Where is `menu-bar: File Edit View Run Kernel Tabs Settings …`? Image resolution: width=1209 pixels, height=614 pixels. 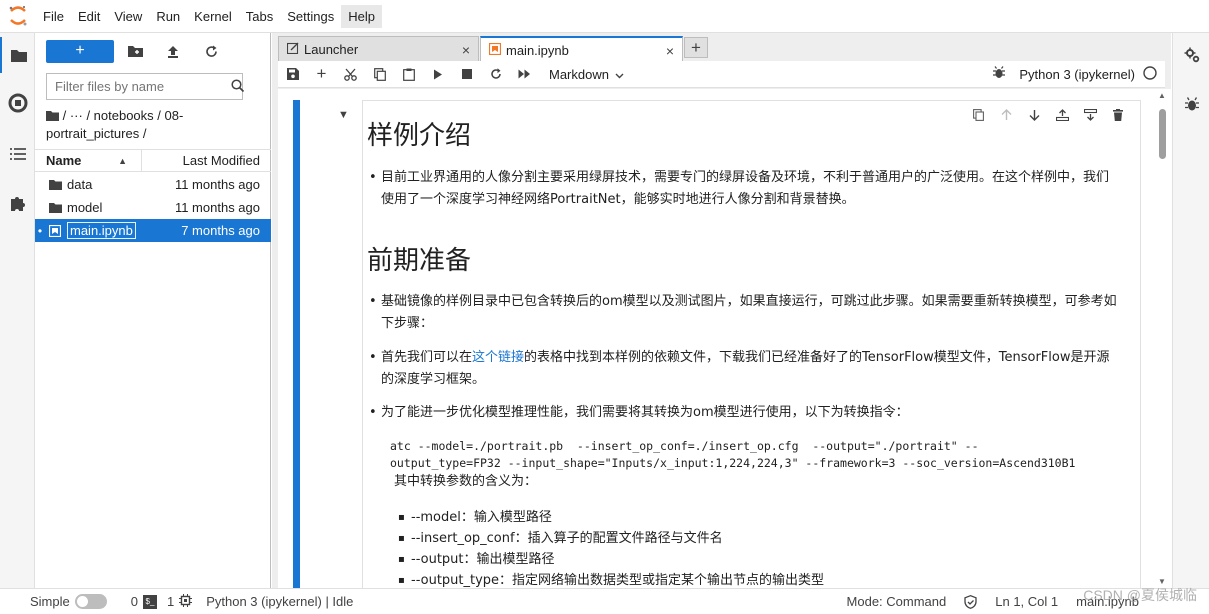
menu-bar: File Edit View Run Kernel Tabs Settings … is located at coordinates (604, 16).